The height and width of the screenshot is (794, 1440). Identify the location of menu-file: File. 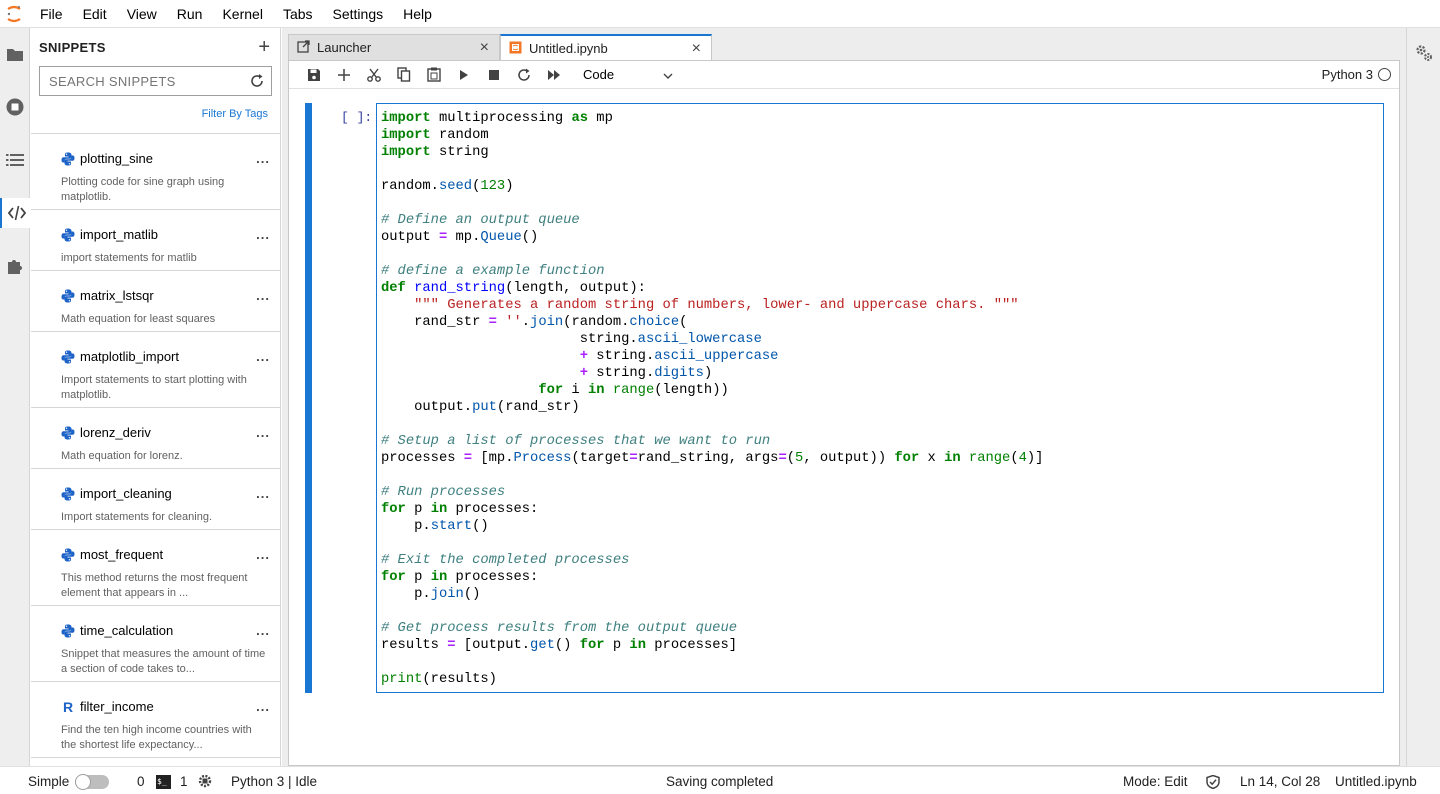
(50, 14).